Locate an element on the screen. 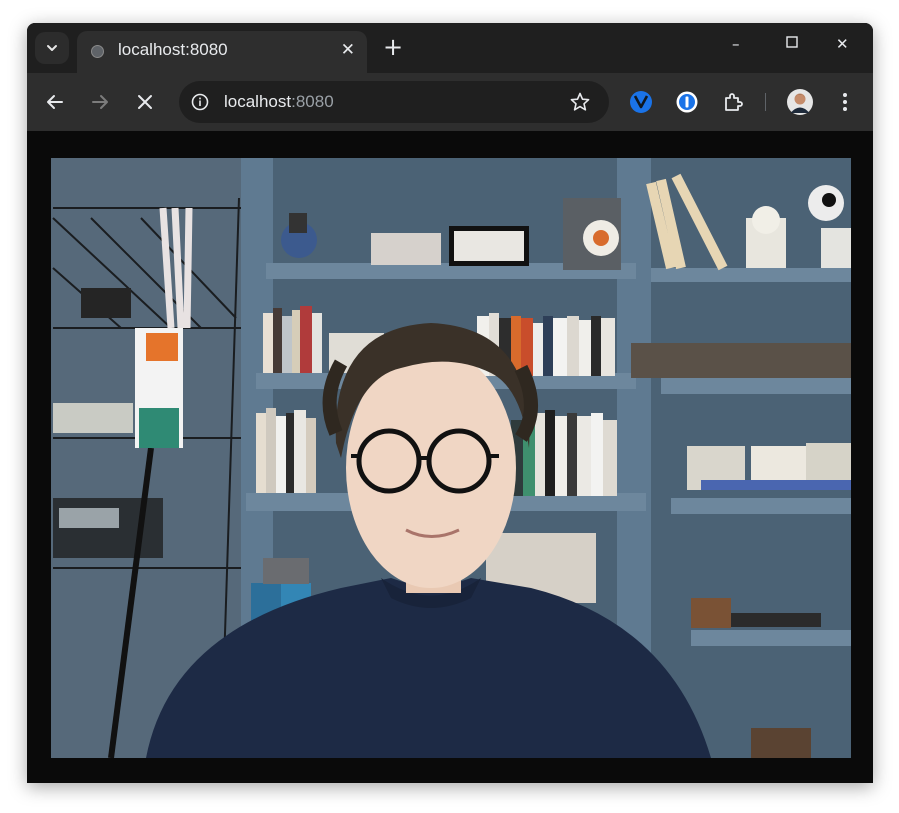 The image size is (899, 813). back-button is located at coordinates (55, 102).